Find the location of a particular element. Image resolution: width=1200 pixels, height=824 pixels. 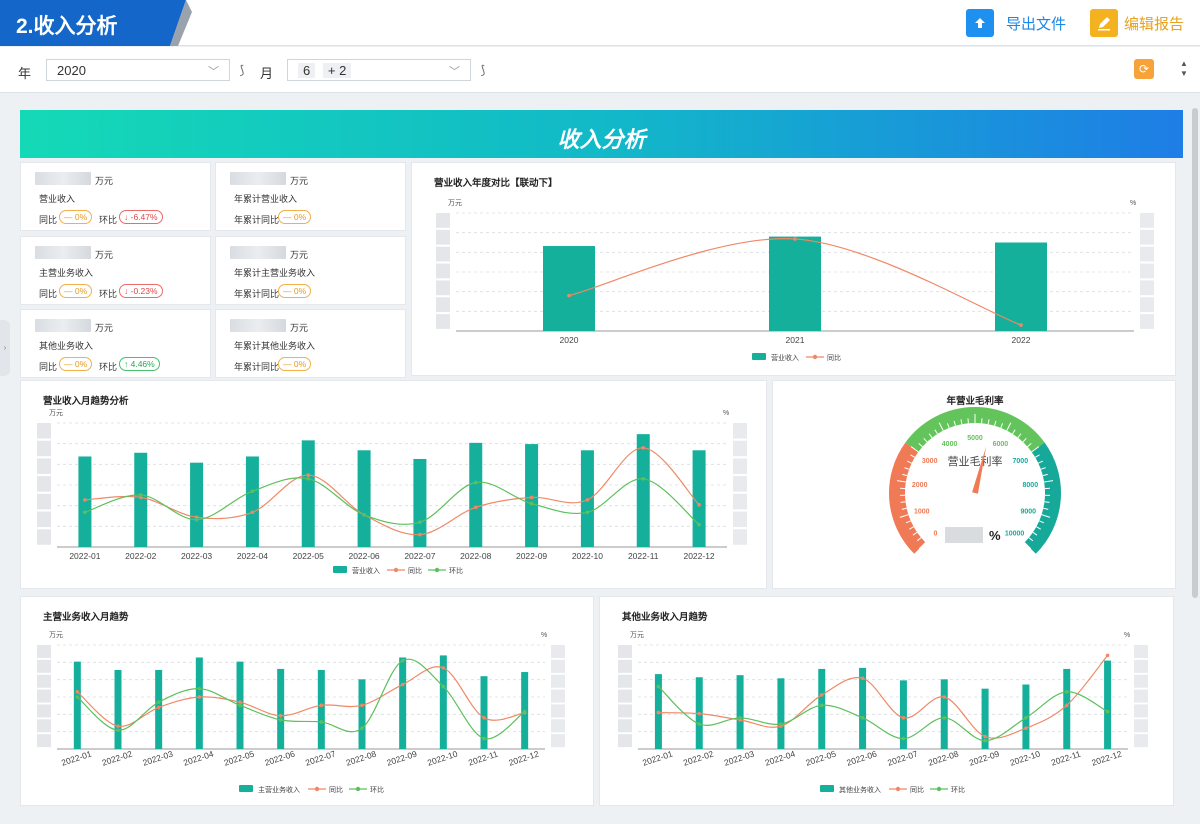

gauge-needle is located at coordinates (979, 470).